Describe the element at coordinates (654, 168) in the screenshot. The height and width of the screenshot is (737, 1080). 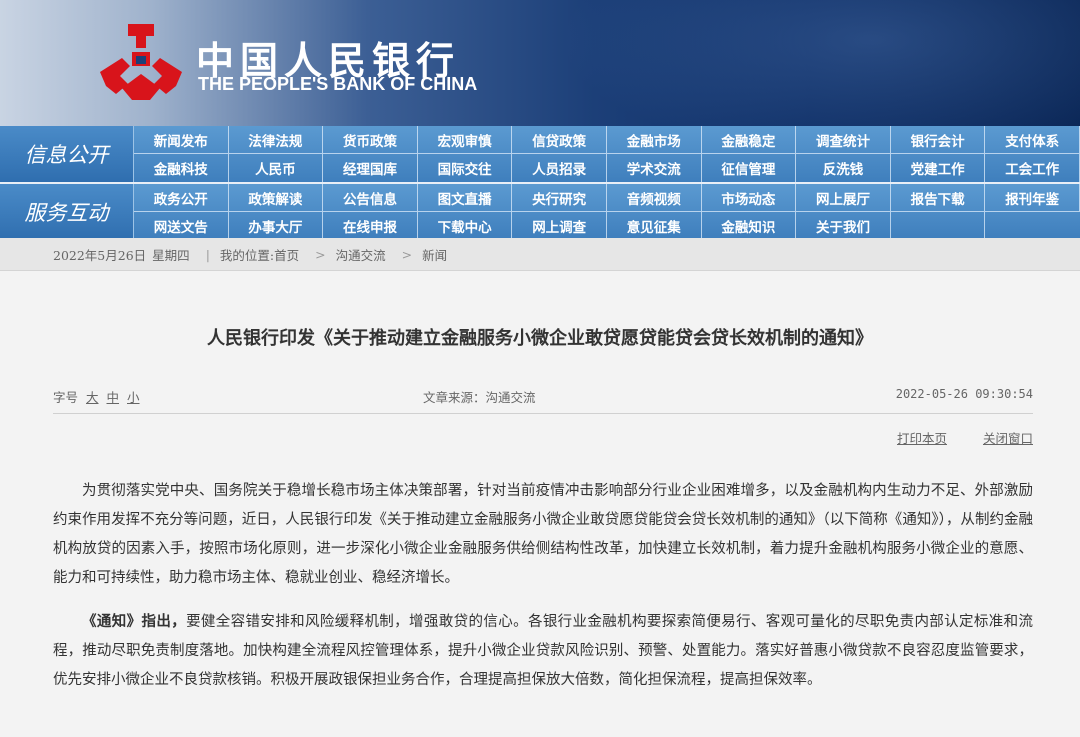
I see `nav-link: 学术交流` at that location.